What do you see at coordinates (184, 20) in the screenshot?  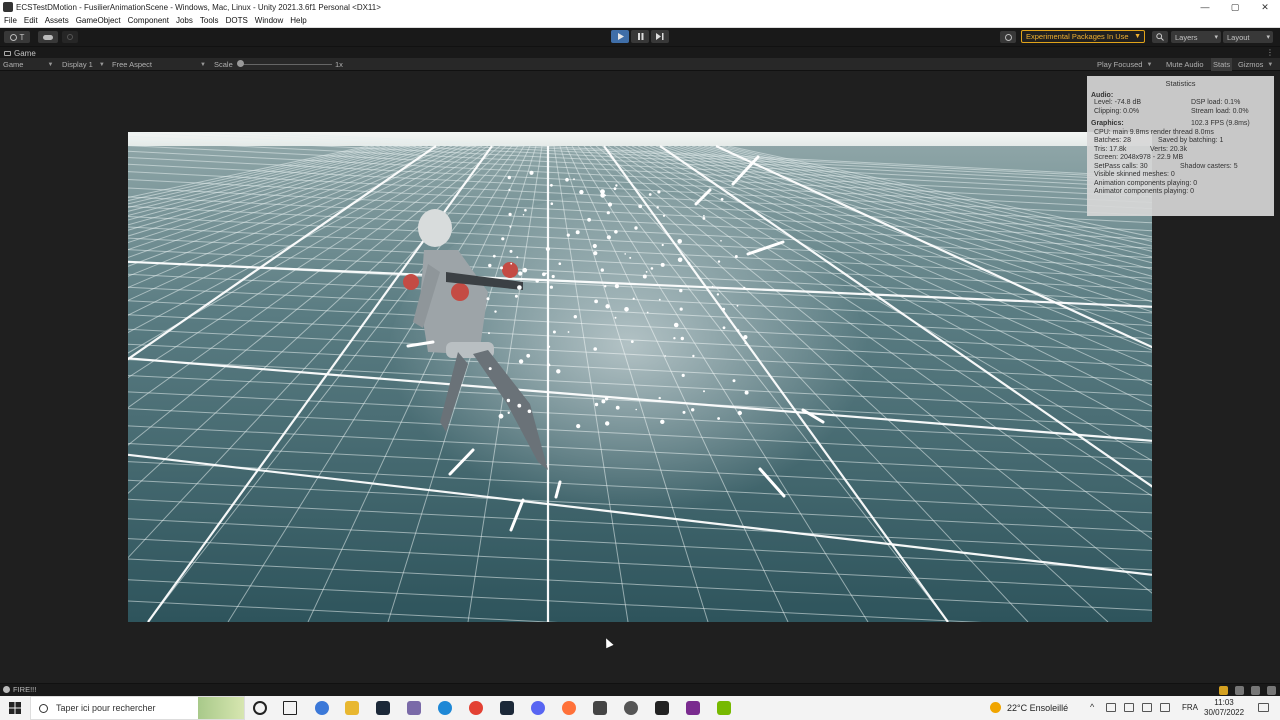 I see `menu-jobs: Jobs` at bounding box center [184, 20].